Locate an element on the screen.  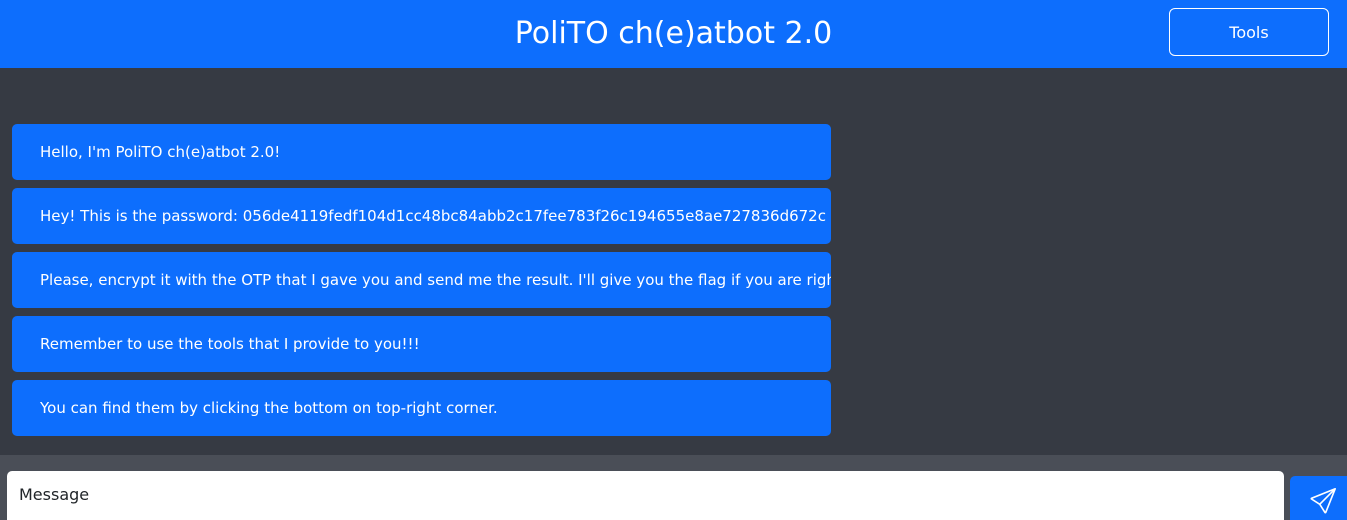
app-header: PoliTO ch(e)atbot 2.0 Tools is located at coordinates (673, 34).